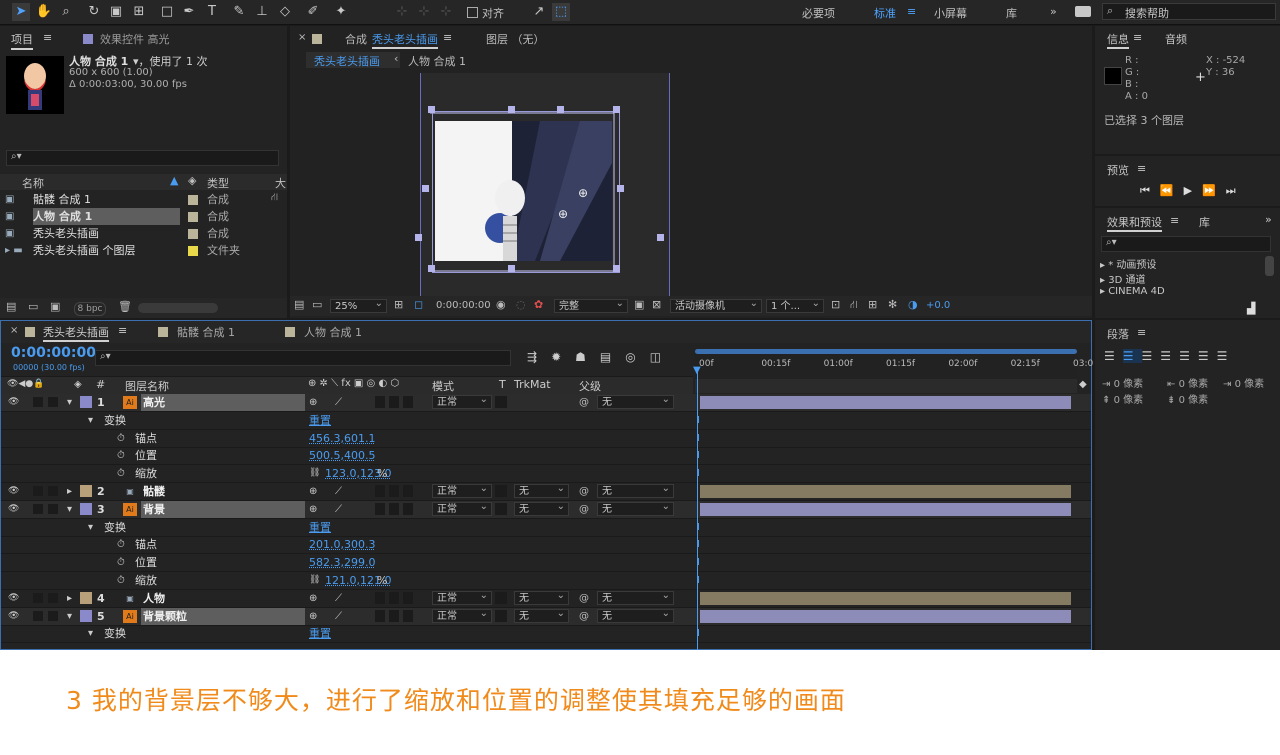  Describe the element at coordinates (167, 12) in the screenshot. I see `rectangle-tool-icon: □` at that location.